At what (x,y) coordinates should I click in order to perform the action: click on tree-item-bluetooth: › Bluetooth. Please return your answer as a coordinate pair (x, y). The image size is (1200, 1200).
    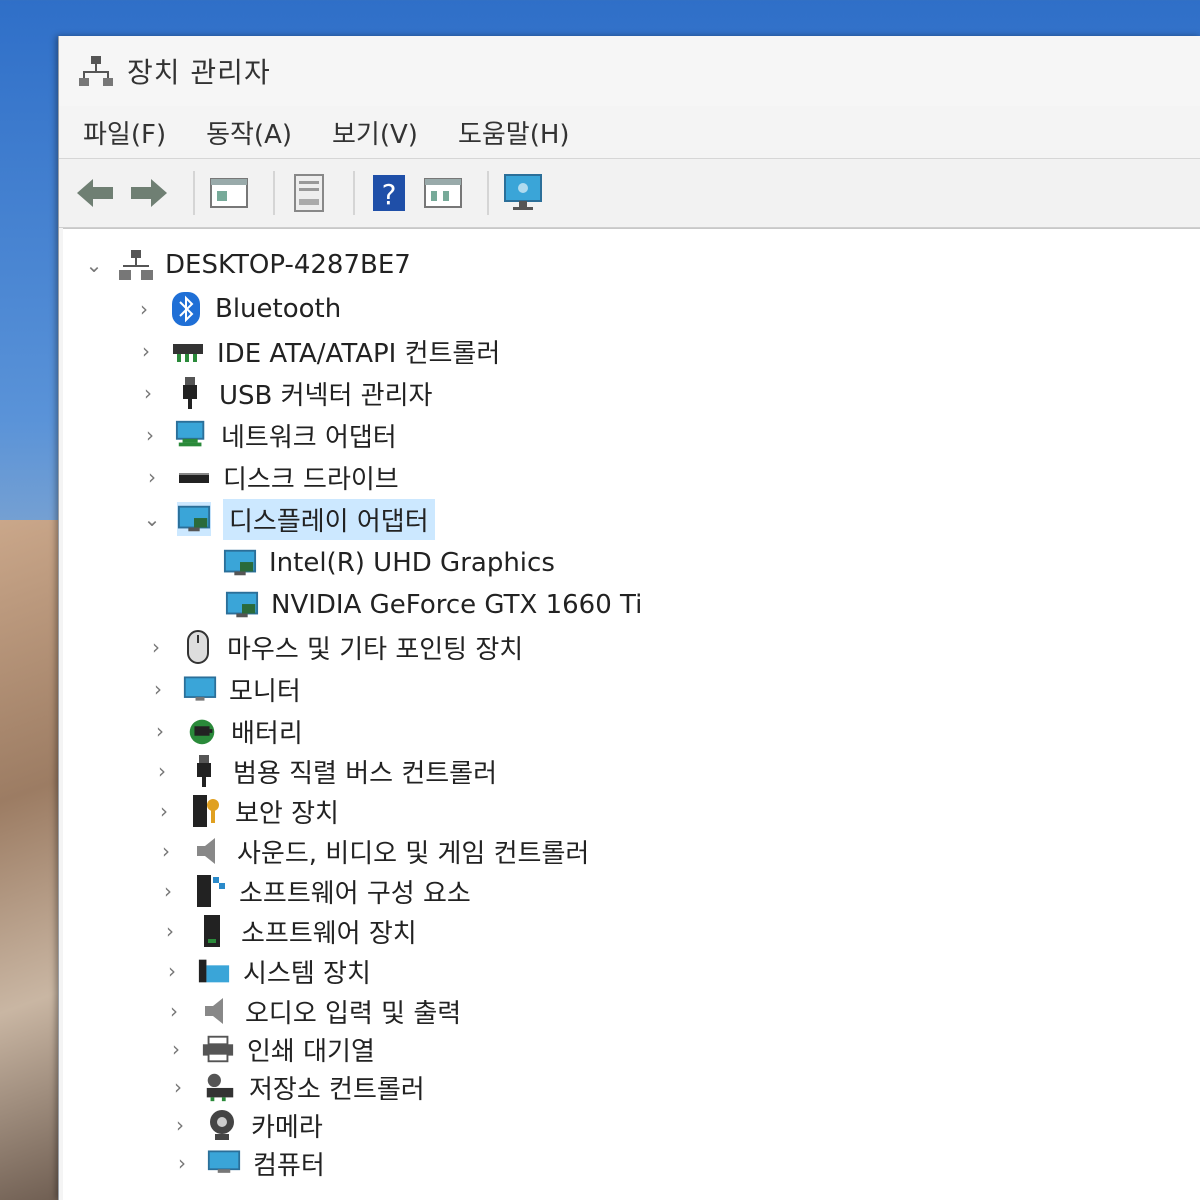
    Looking at the image, I should click on (237, 309).